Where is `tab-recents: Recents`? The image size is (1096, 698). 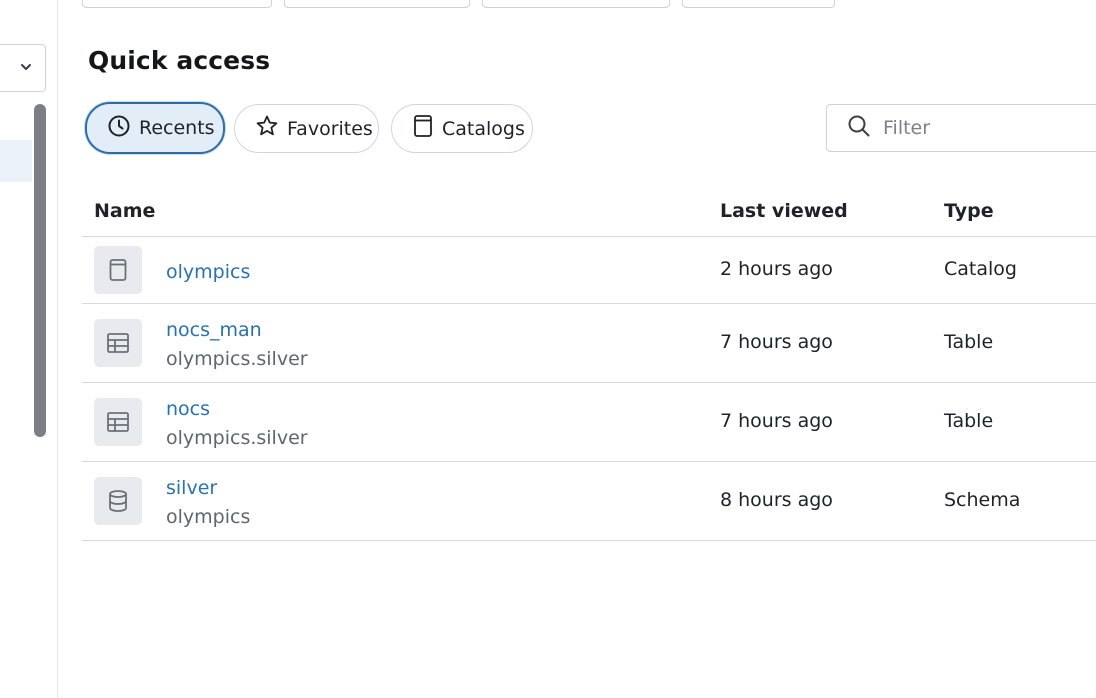
tab-recents: Recents is located at coordinates (155, 128).